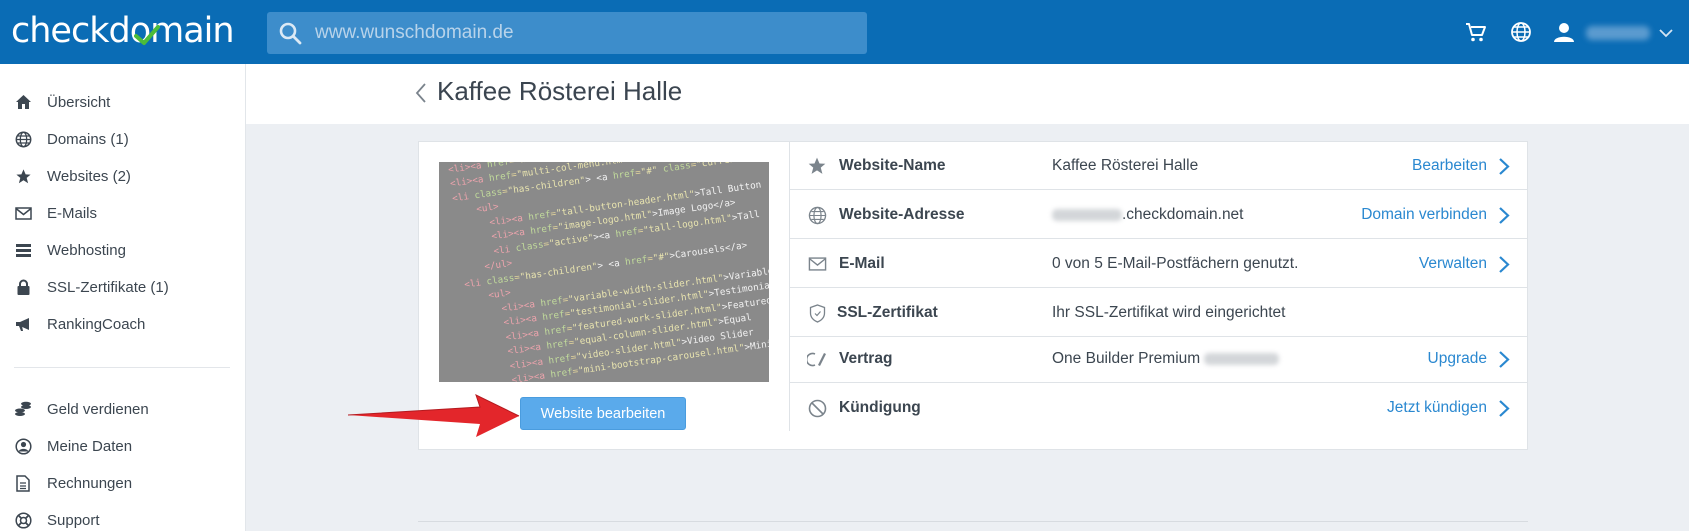 Image resolution: width=1689 pixels, height=531 pixels. I want to click on sidebar-item-label: Geld verdienen, so click(98, 409).